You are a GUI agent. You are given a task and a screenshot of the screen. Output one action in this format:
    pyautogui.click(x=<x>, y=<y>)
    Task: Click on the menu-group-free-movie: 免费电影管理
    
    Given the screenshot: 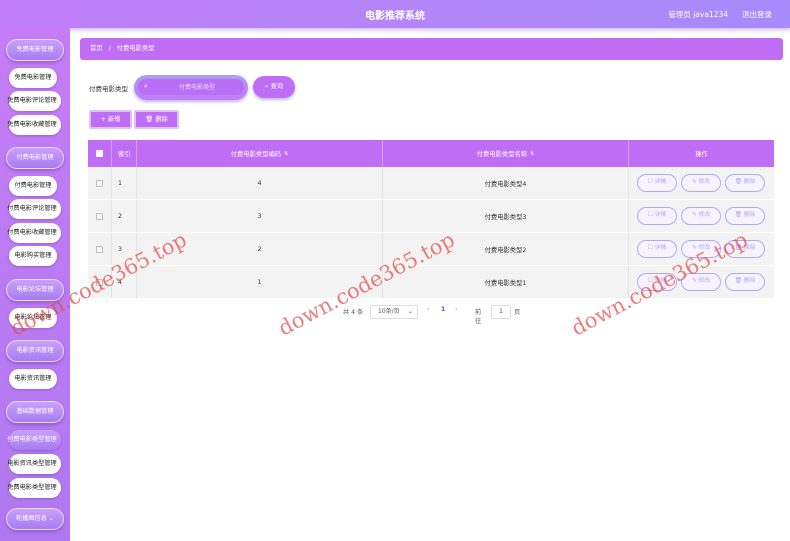 What is the action you would take?
    pyautogui.click(x=35, y=50)
    